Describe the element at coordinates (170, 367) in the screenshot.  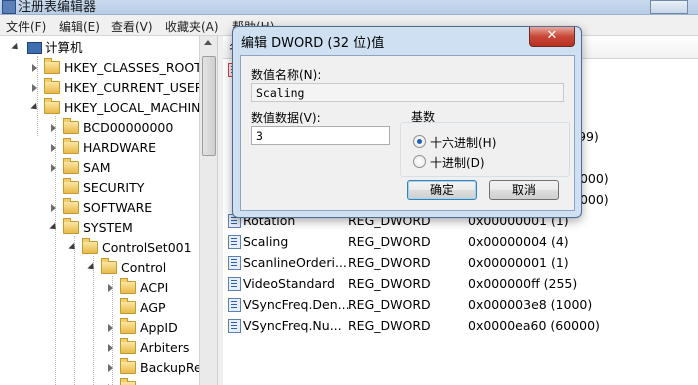
I see `tree-item-label: BackupRe` at that location.